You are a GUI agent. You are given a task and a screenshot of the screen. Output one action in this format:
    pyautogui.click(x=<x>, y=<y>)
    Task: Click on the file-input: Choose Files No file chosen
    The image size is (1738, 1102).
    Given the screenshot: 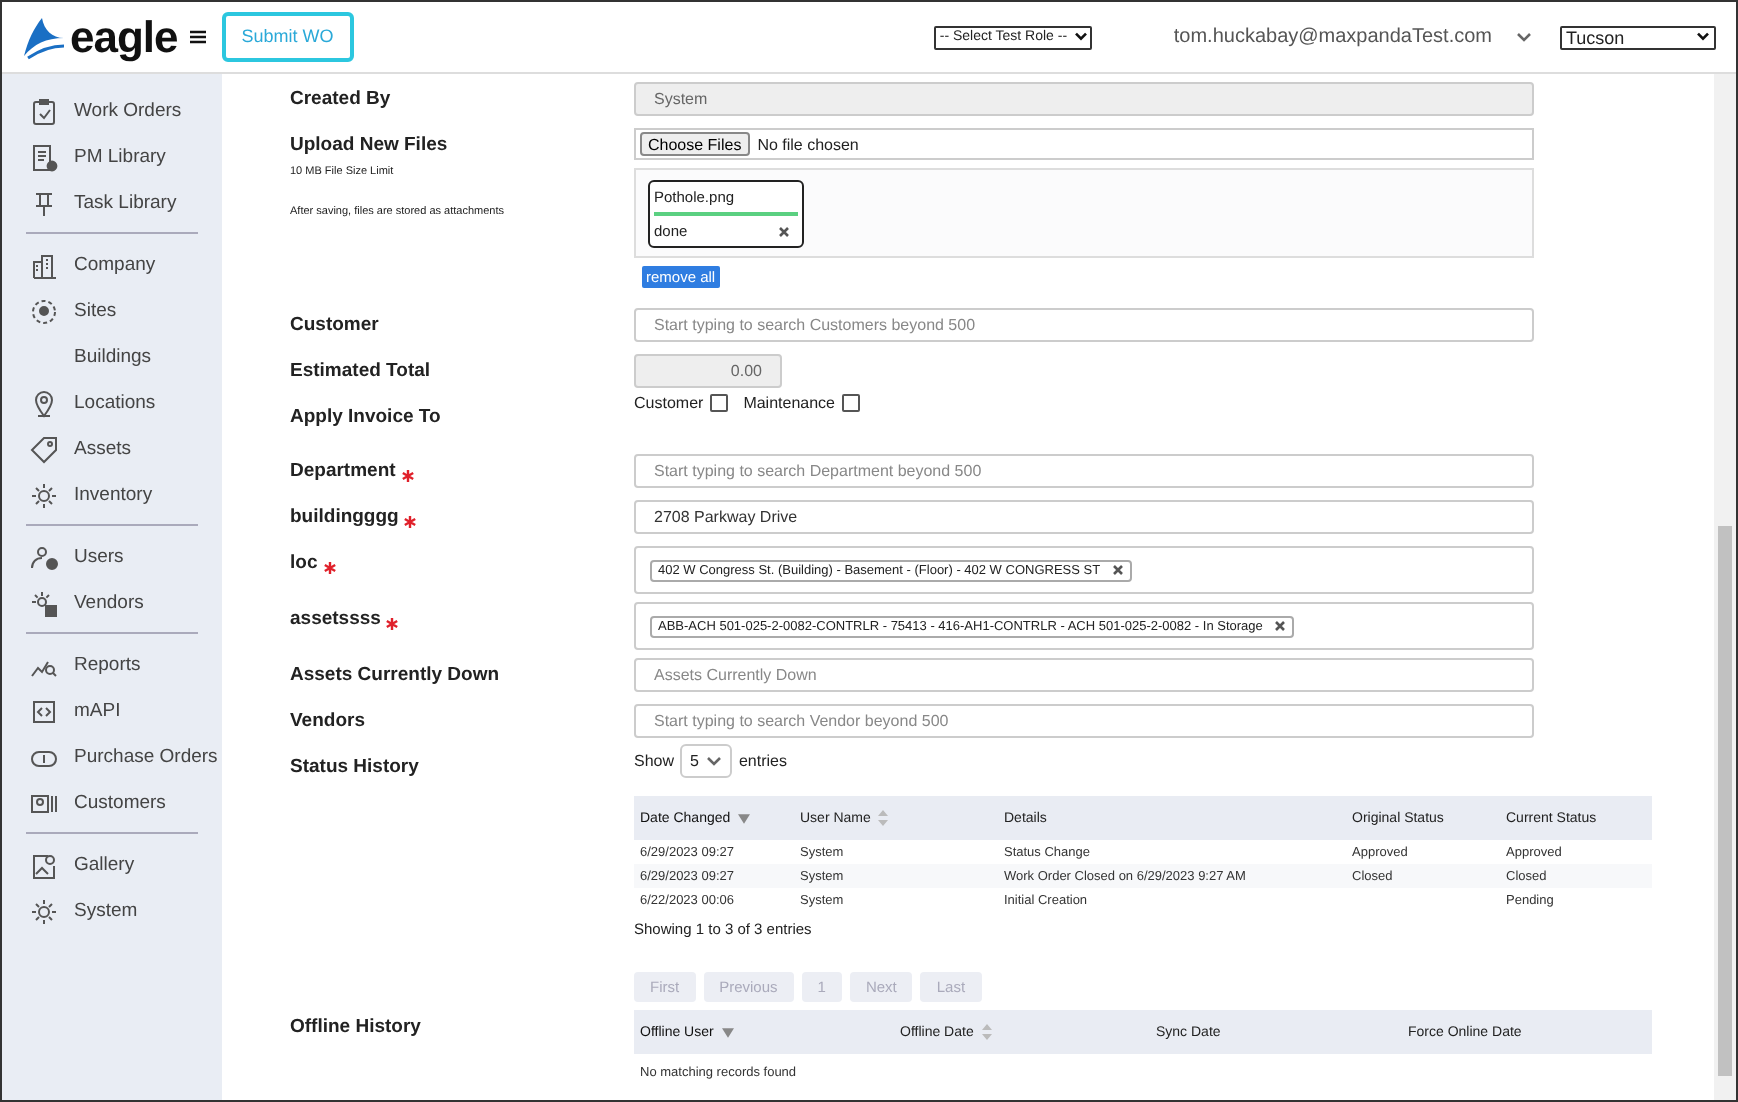 What is the action you would take?
    pyautogui.click(x=1084, y=144)
    